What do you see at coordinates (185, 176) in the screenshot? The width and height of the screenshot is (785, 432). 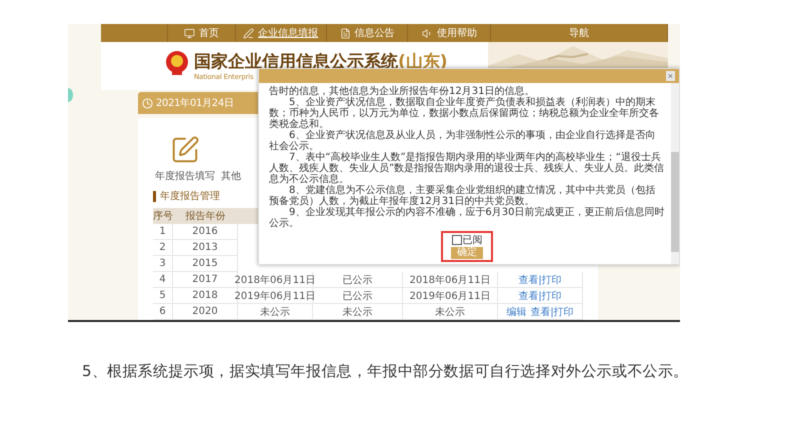 I see `tile-label: 年度报告填写` at bounding box center [185, 176].